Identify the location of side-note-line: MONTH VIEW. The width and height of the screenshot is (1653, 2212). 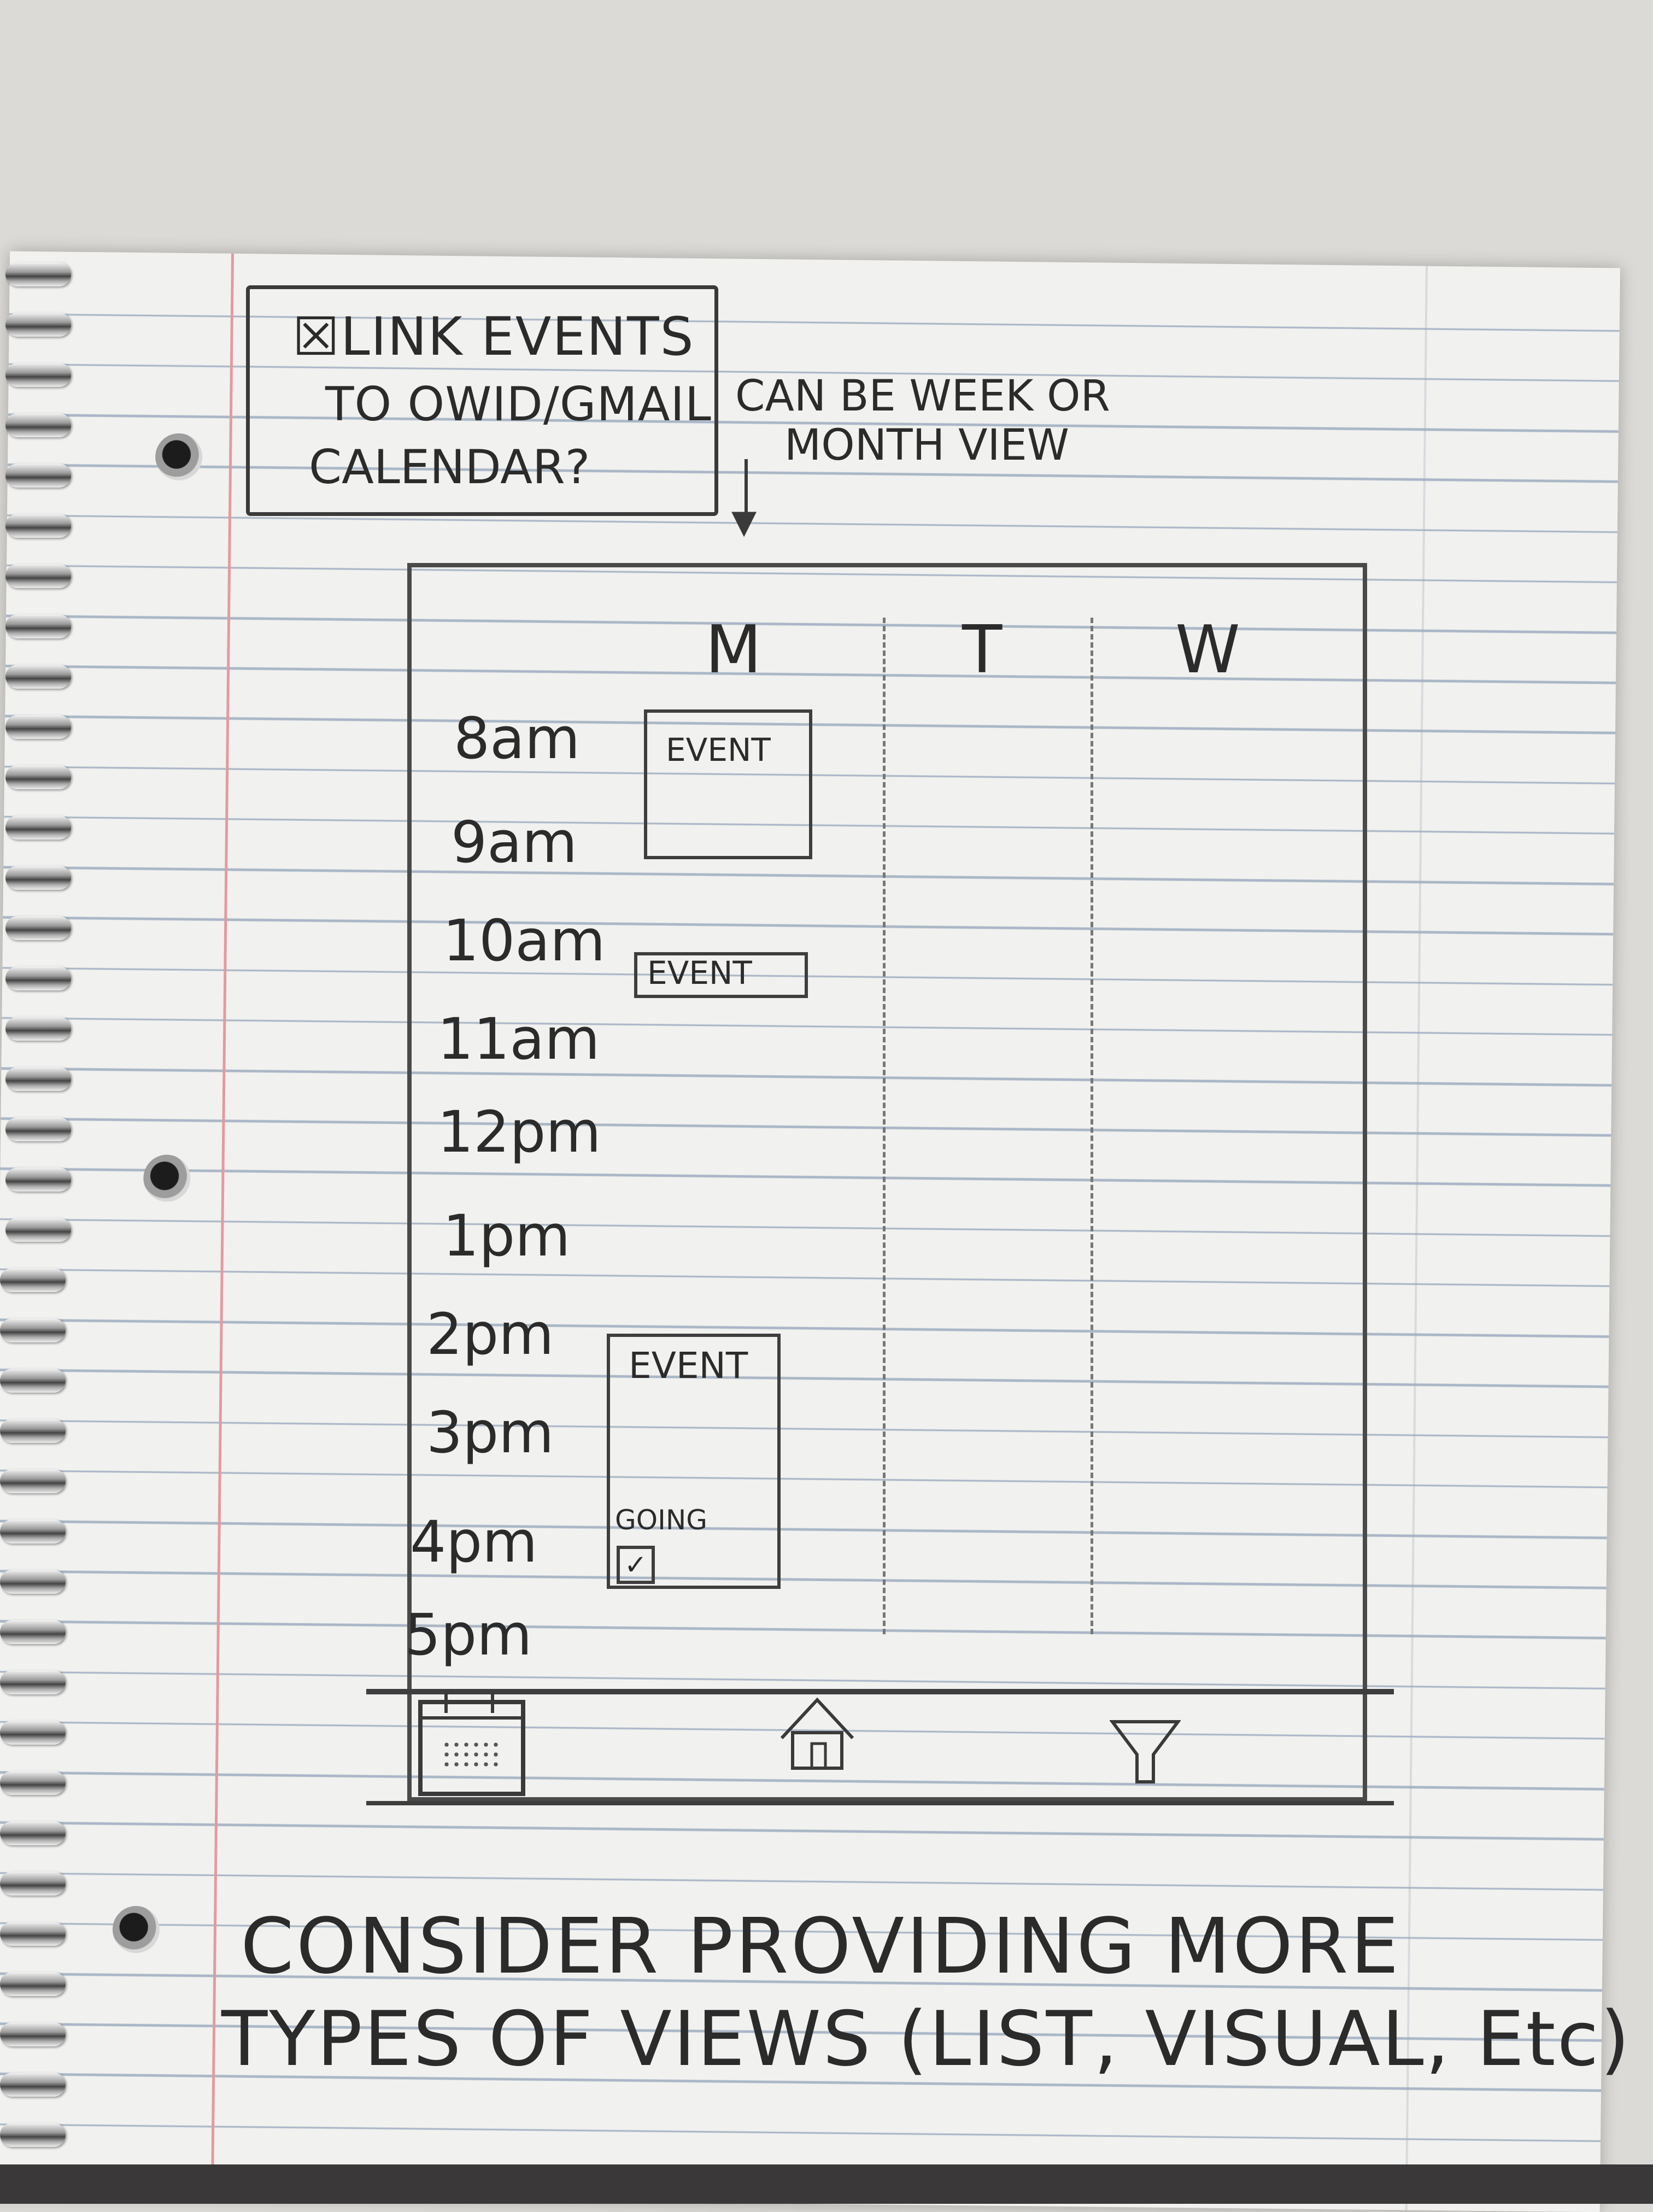
(926, 445).